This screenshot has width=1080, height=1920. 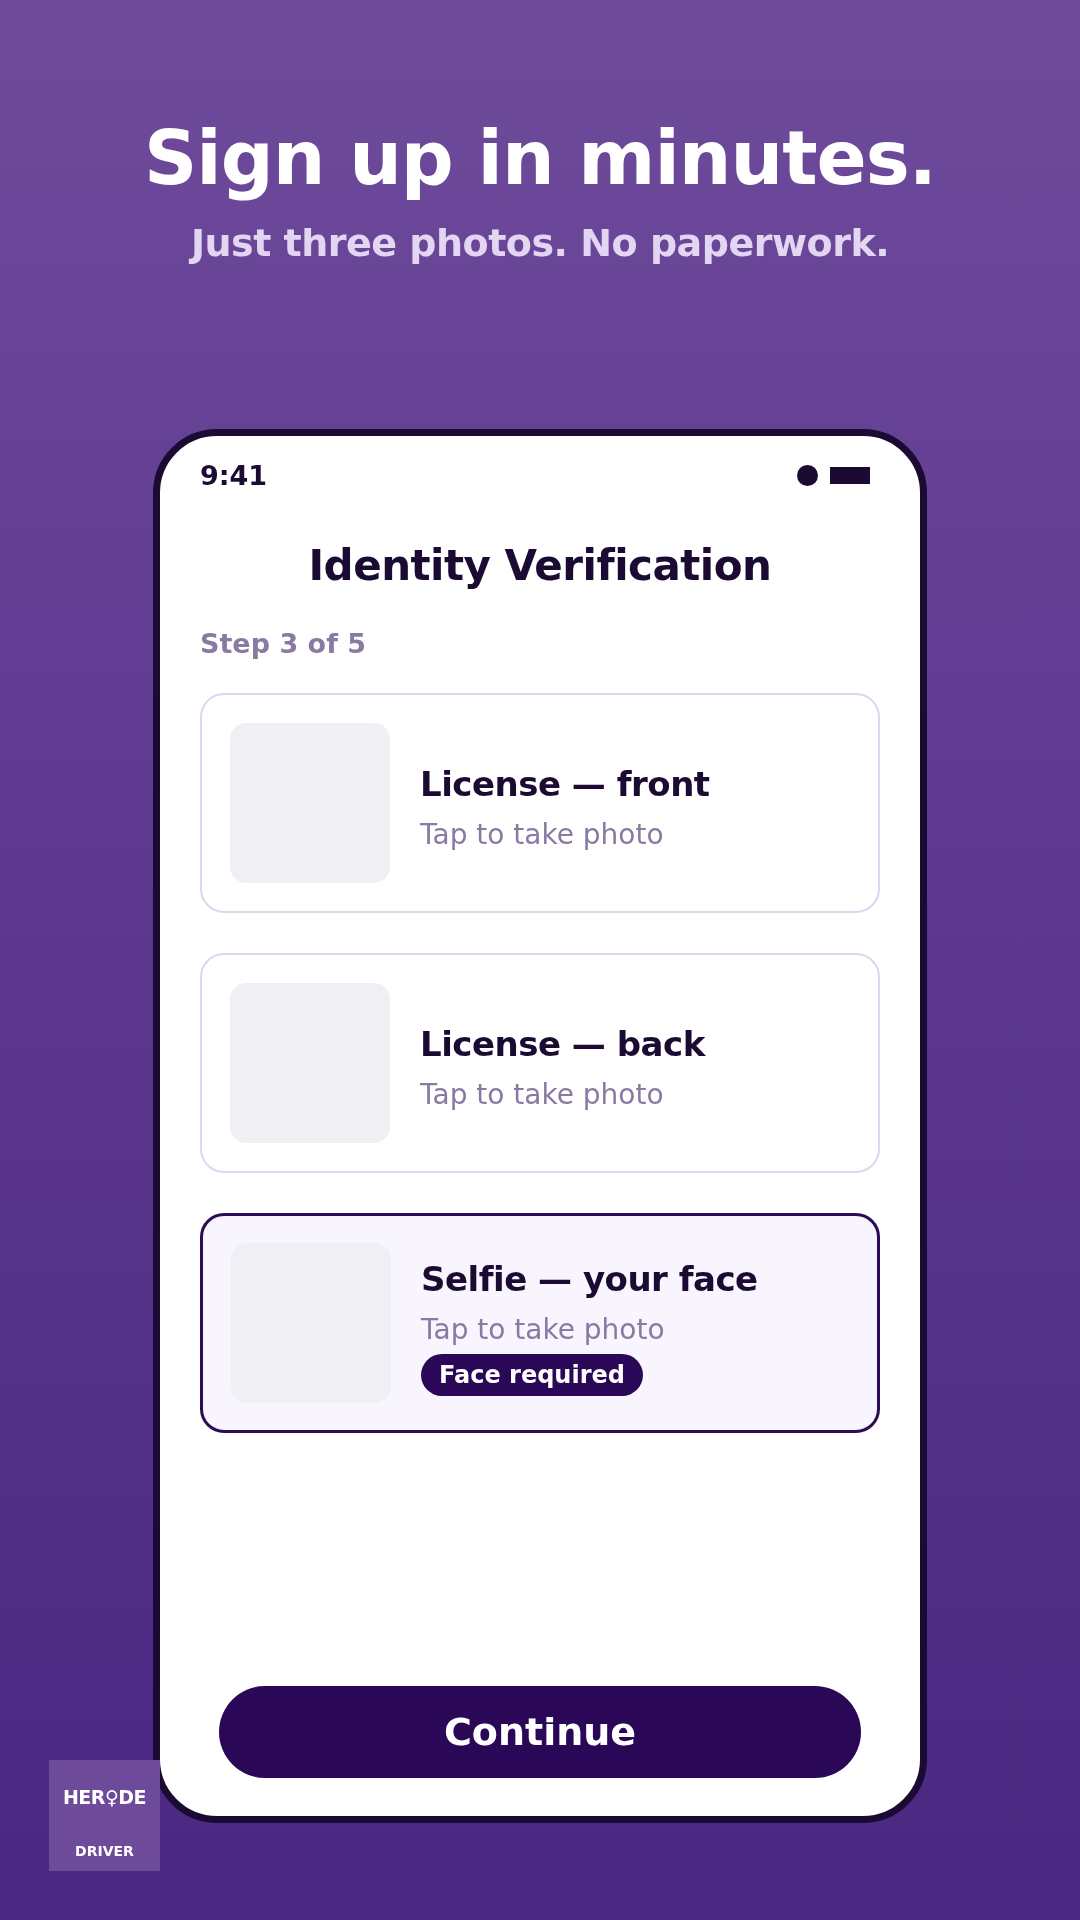 I want to click on battery-icon, so click(x=850, y=476).